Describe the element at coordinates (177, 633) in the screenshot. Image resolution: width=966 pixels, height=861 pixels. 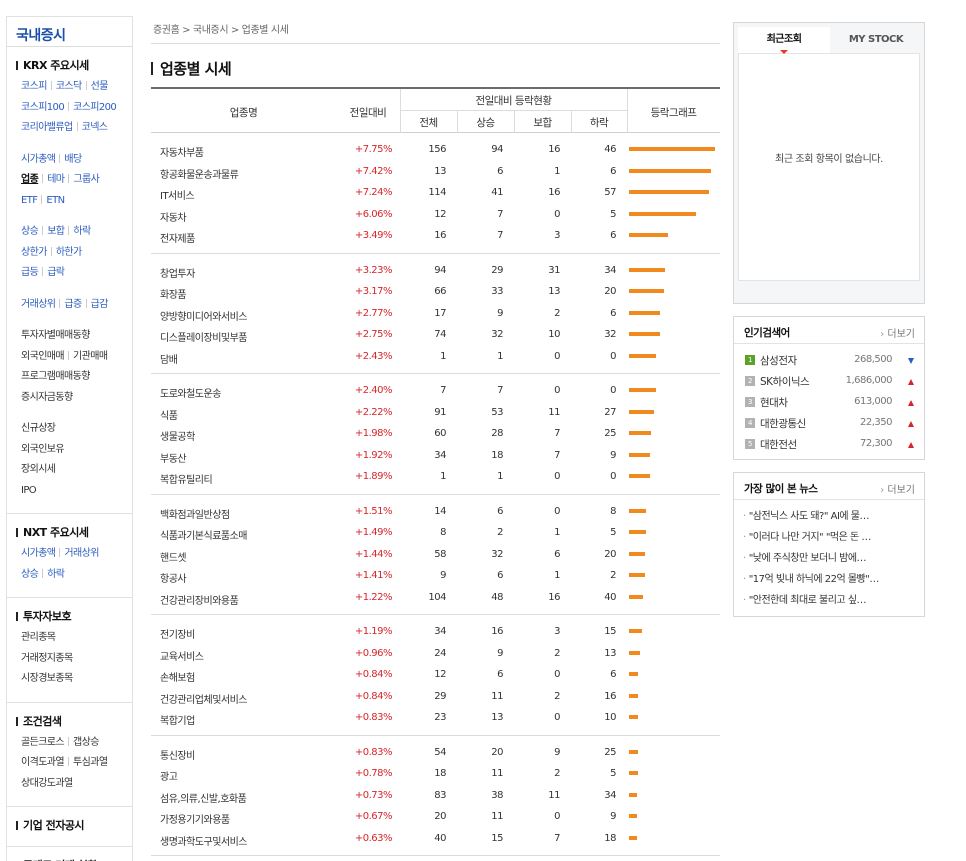
I see `sector-name: 전기장비` at that location.